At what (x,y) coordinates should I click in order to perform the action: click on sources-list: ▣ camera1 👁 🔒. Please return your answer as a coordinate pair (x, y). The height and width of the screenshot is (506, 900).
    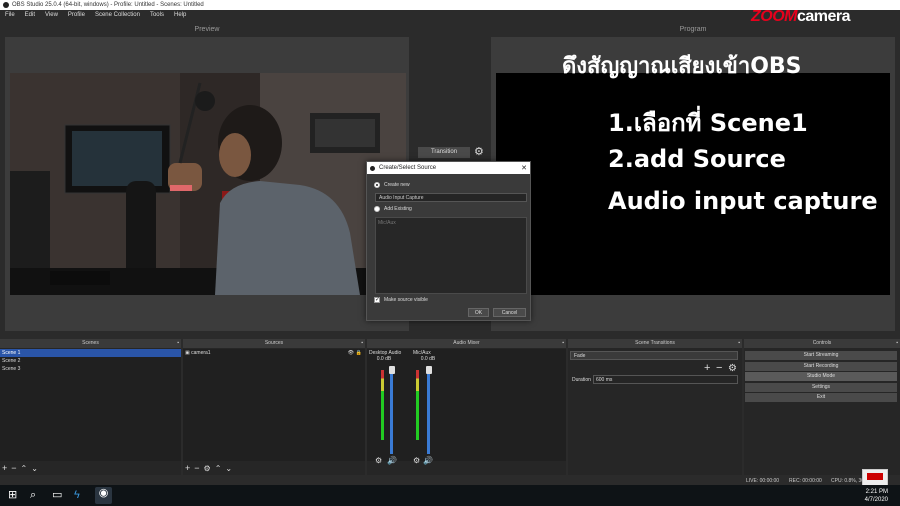
    Looking at the image, I should click on (274, 405).